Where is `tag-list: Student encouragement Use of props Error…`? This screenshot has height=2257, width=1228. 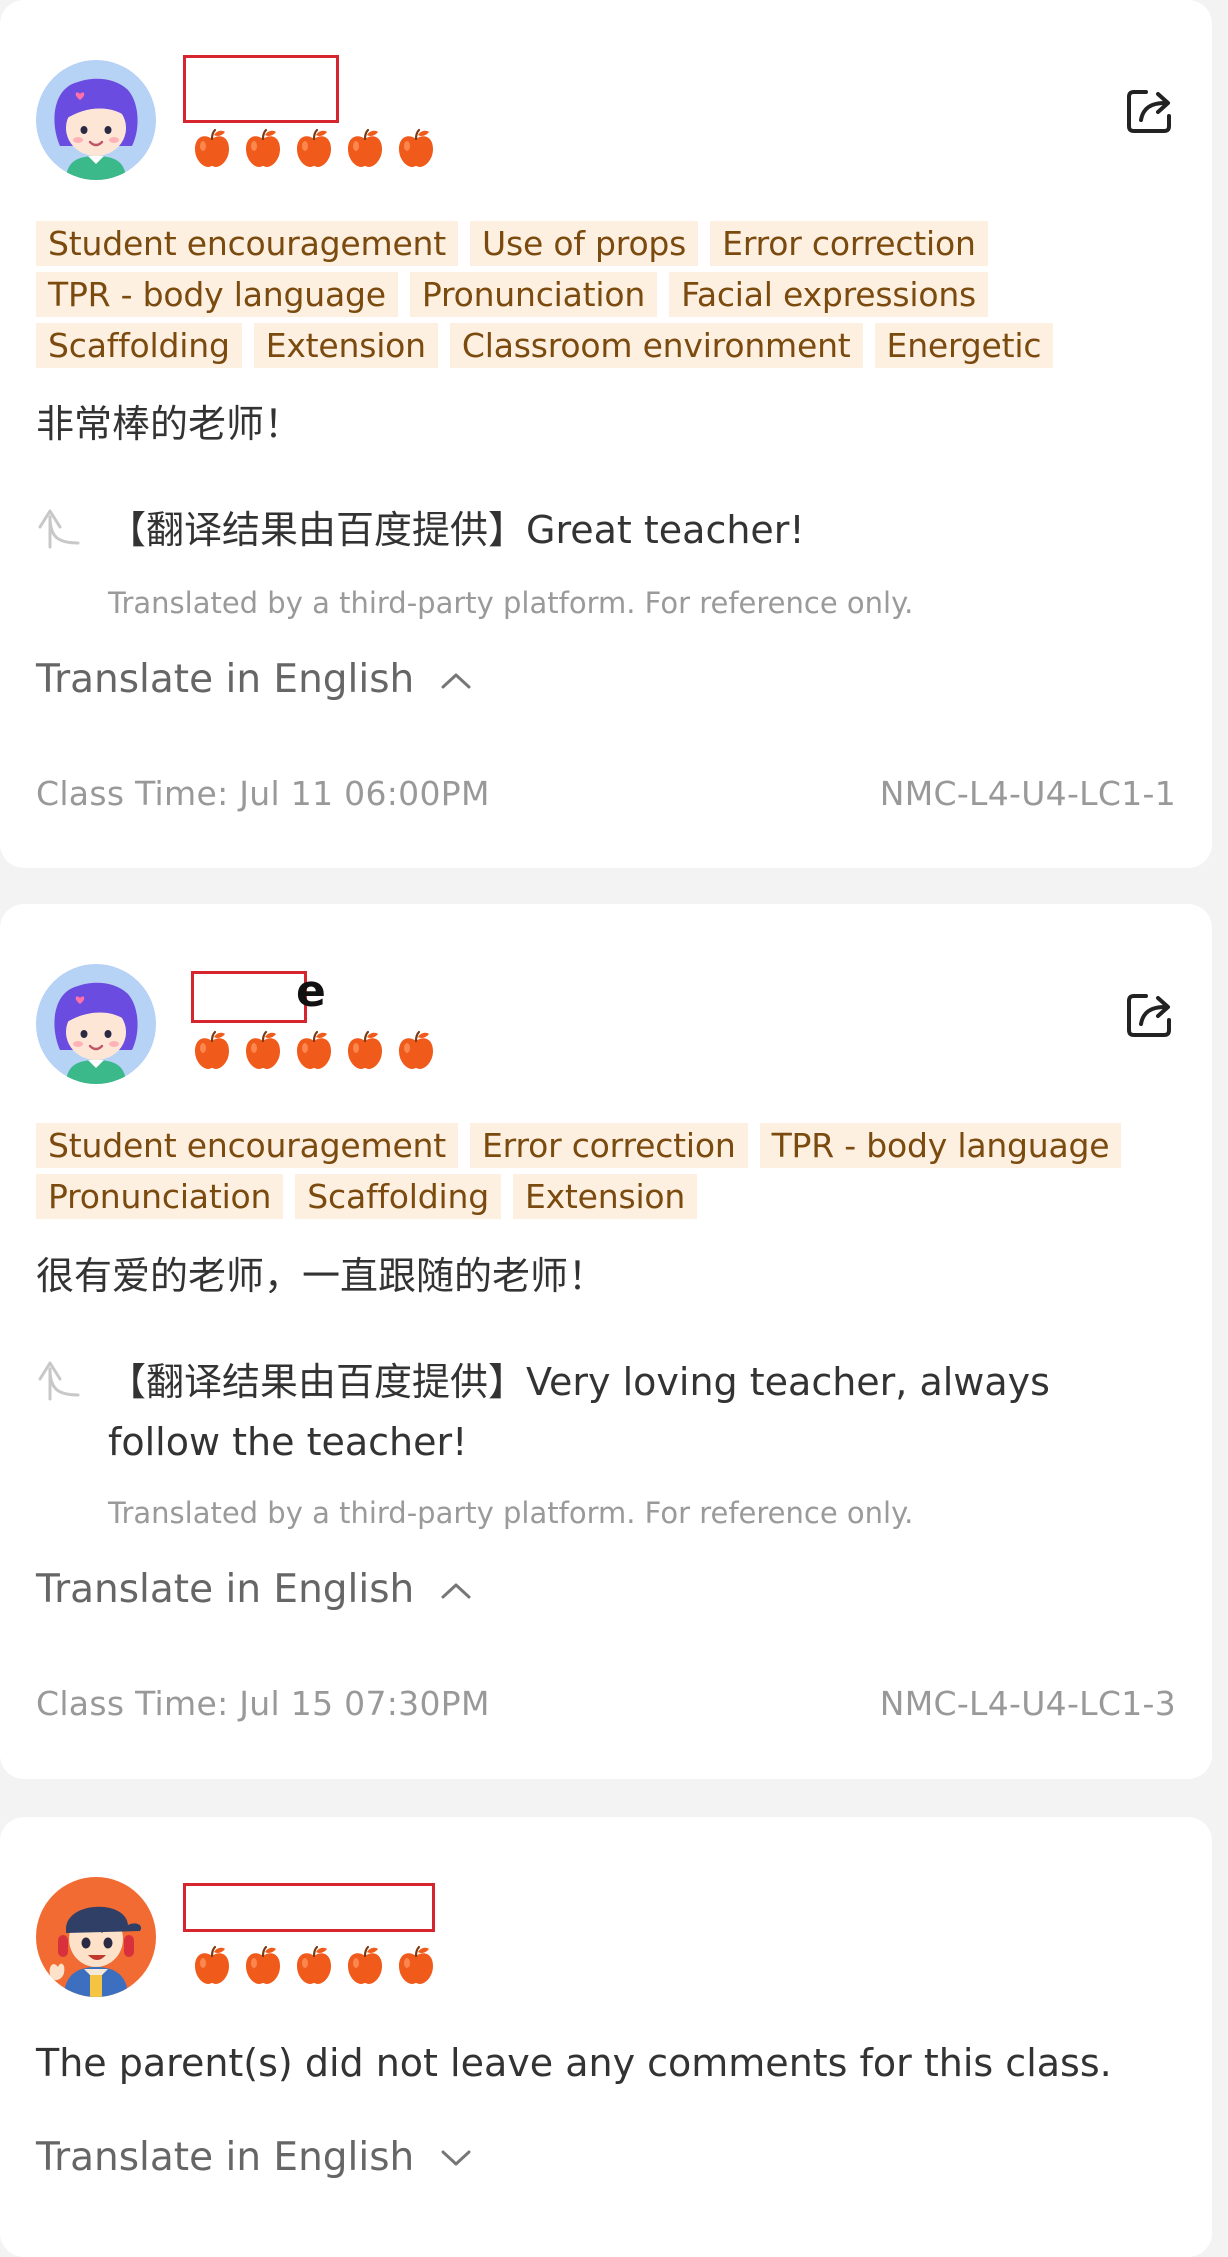 tag-list: Student encouragement Use of props Error… is located at coordinates (606, 294).